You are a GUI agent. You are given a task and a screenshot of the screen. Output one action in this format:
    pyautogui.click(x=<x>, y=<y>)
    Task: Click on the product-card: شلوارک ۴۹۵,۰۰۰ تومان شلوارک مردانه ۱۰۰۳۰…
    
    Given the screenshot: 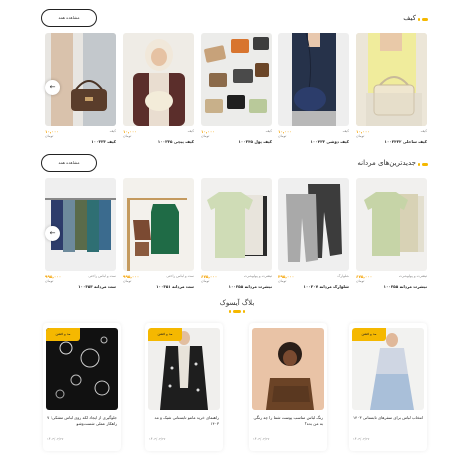 What is the action you would take?
    pyautogui.click(x=313, y=235)
    